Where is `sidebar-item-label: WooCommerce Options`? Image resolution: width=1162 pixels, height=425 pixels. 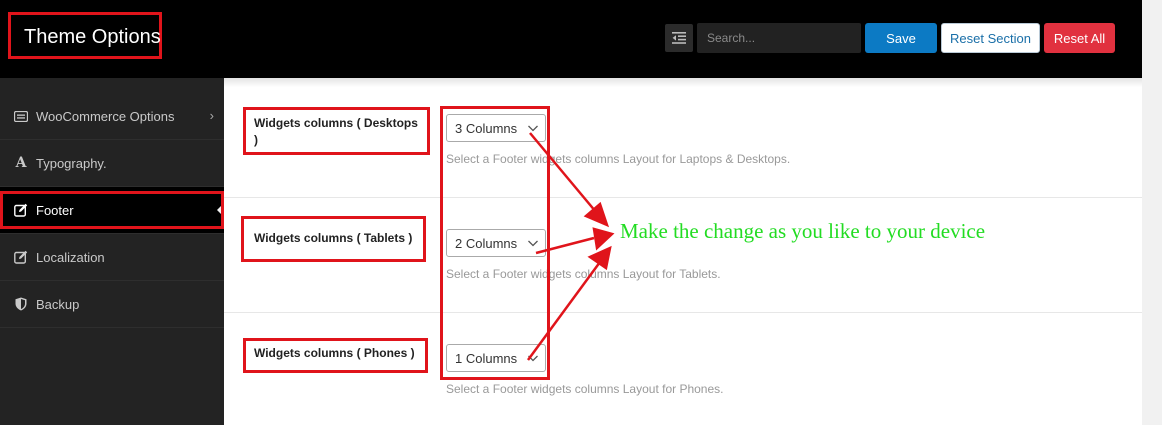
sidebar-item-label: WooCommerce Options is located at coordinates (105, 116).